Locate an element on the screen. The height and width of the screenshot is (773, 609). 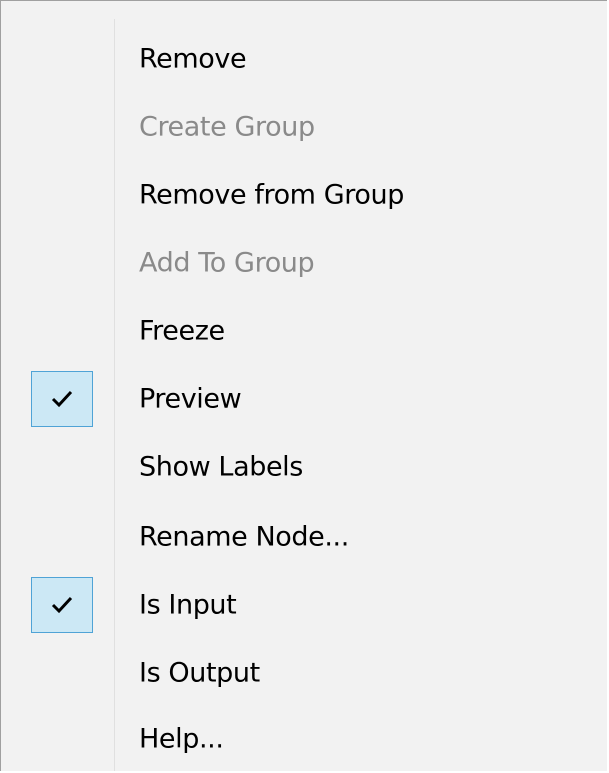
menu-item-is-output: Is Output is located at coordinates (304, 673).